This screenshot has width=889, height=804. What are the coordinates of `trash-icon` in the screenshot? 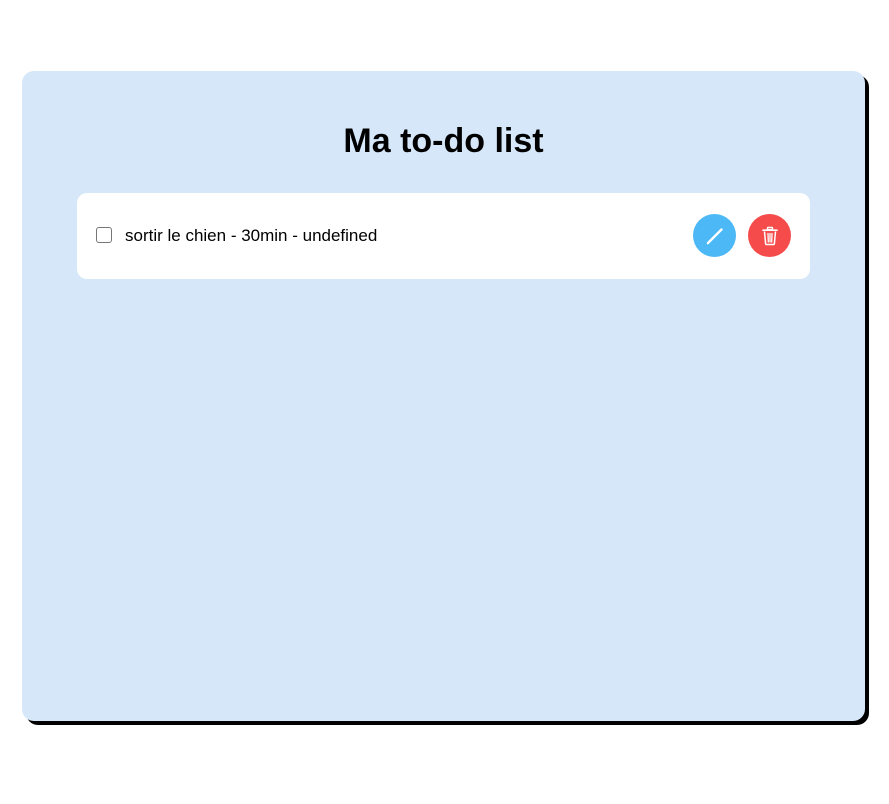 It's located at (770, 236).